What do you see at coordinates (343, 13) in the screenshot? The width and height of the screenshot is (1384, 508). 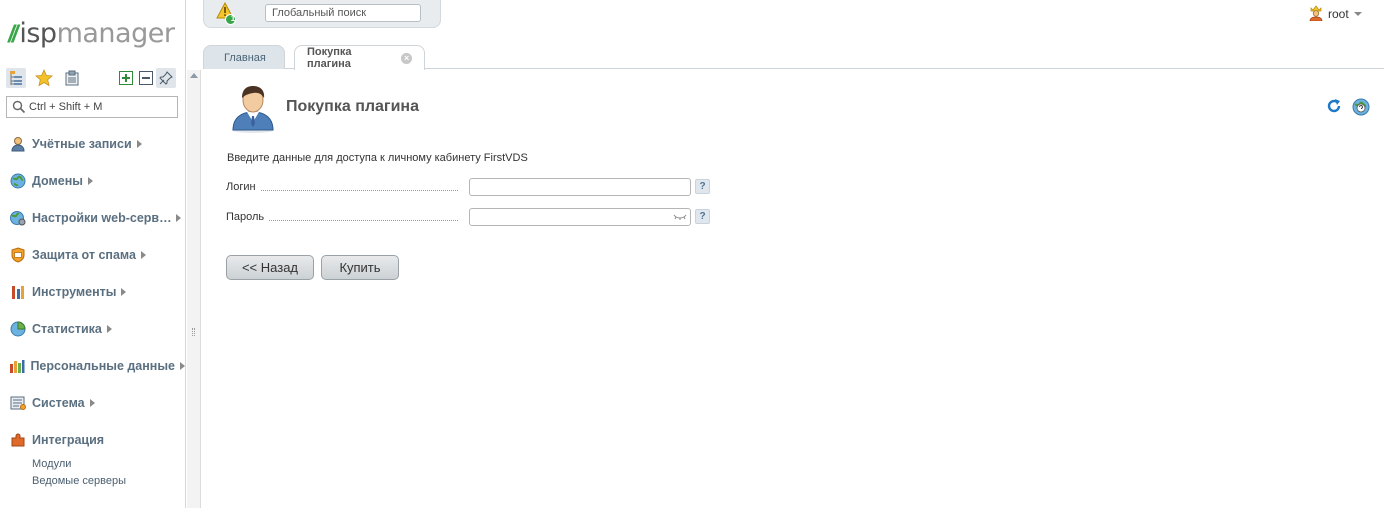 I see `global-search-input` at bounding box center [343, 13].